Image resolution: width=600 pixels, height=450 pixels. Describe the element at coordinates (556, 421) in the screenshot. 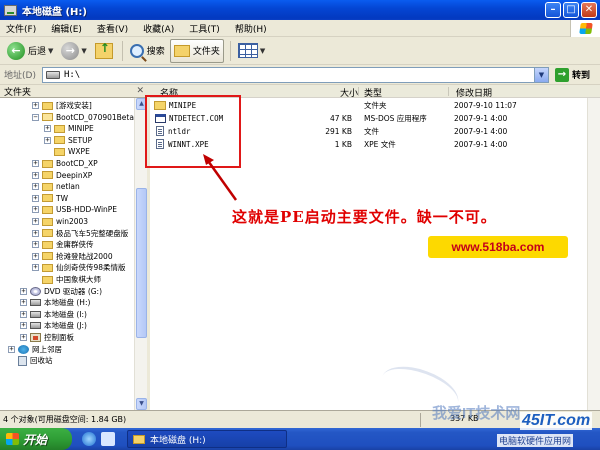

I see `watermark-logo: 45IT.com` at that location.